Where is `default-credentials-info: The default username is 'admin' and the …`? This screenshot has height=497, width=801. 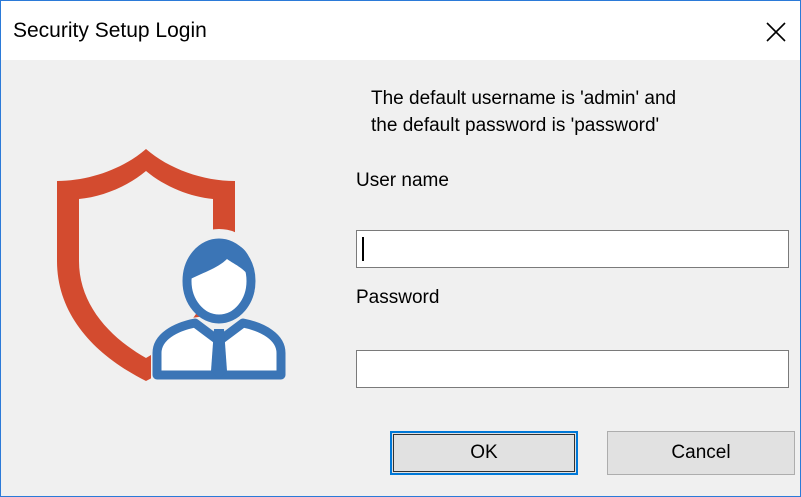
default-credentials-info: The default username is 'admin' and the … is located at coordinates (523, 112).